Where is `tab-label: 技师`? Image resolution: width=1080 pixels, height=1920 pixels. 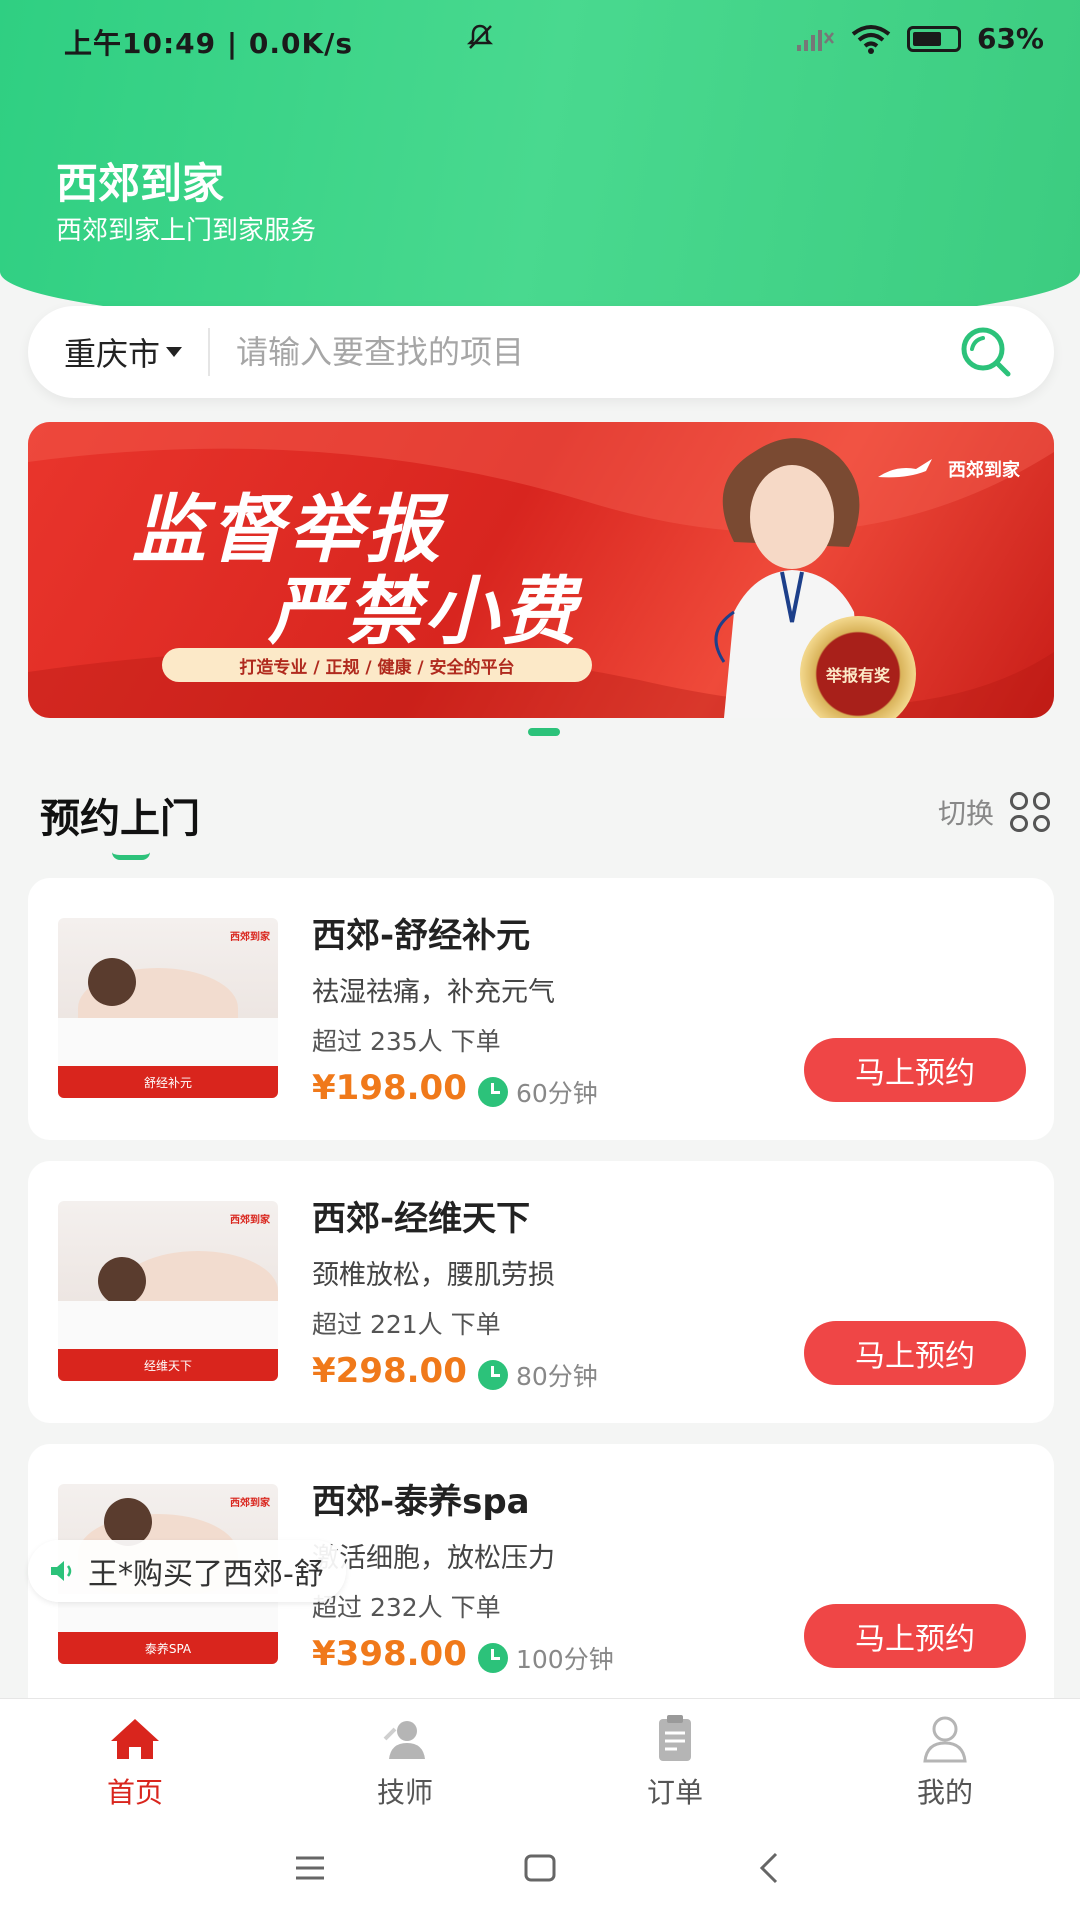
tab-label: 技师 is located at coordinates (404, 1792).